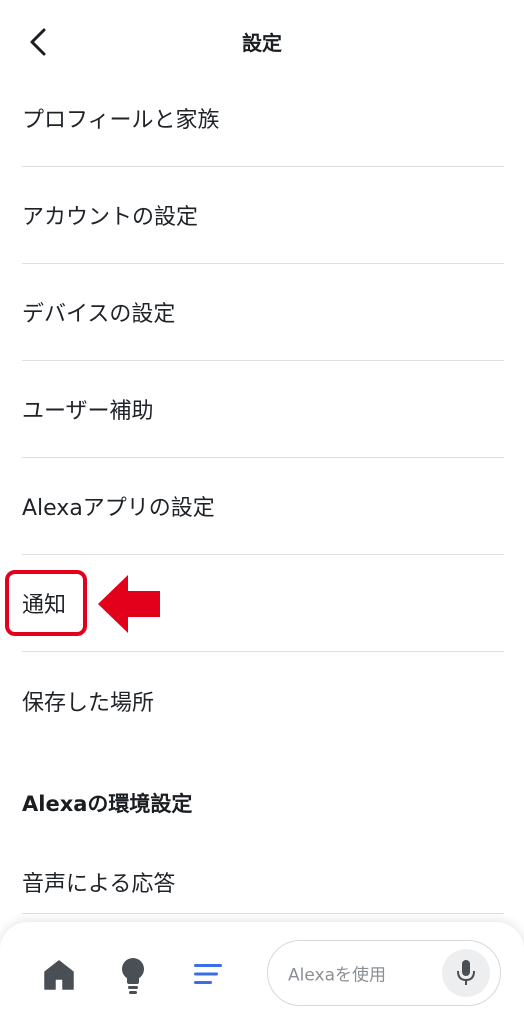  I want to click on menu-icon, so click(208, 974).